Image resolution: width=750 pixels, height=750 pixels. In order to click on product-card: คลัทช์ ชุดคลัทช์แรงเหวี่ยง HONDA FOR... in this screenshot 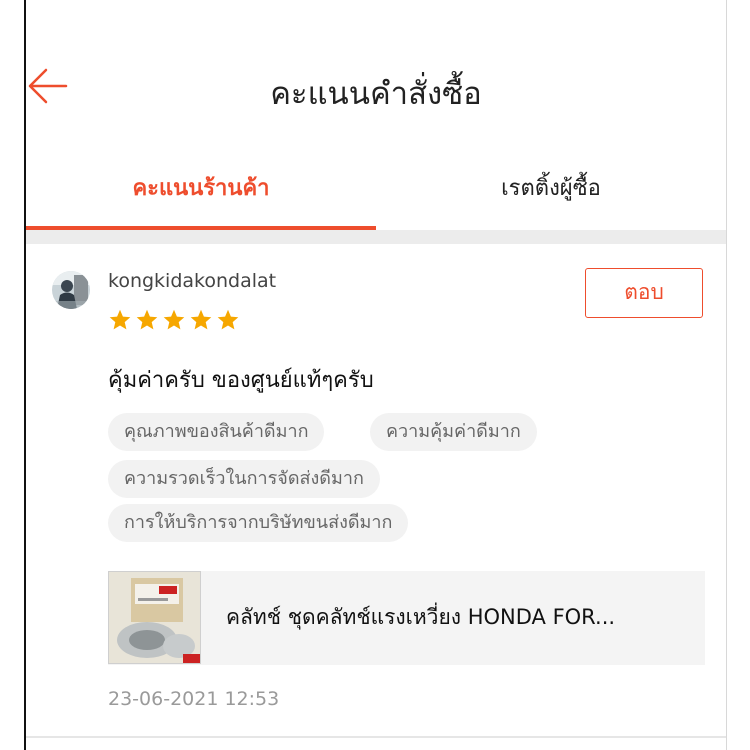, I will do `click(406, 618)`.